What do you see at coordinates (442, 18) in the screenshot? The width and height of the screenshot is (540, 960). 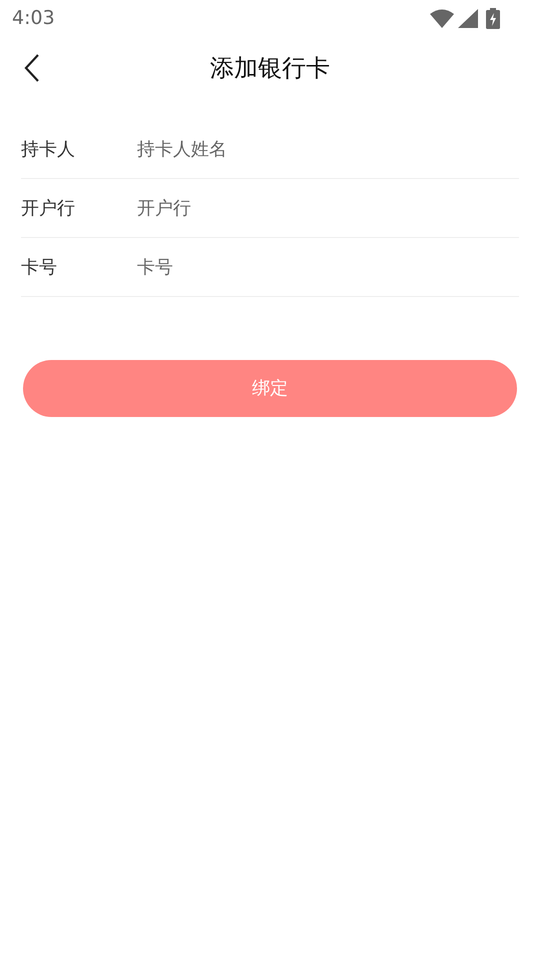 I see `wifi-icon` at bounding box center [442, 18].